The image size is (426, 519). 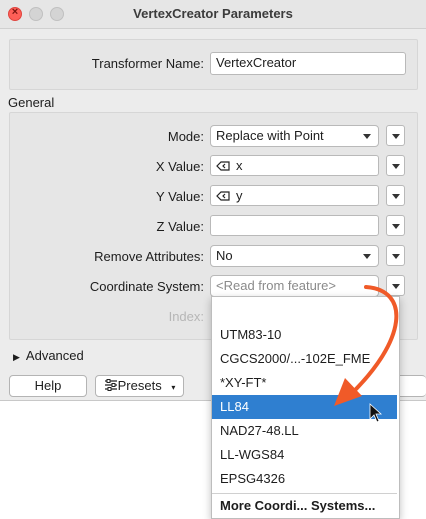 I want to click on mode-select-value: Replace with Point, so click(x=270, y=135).